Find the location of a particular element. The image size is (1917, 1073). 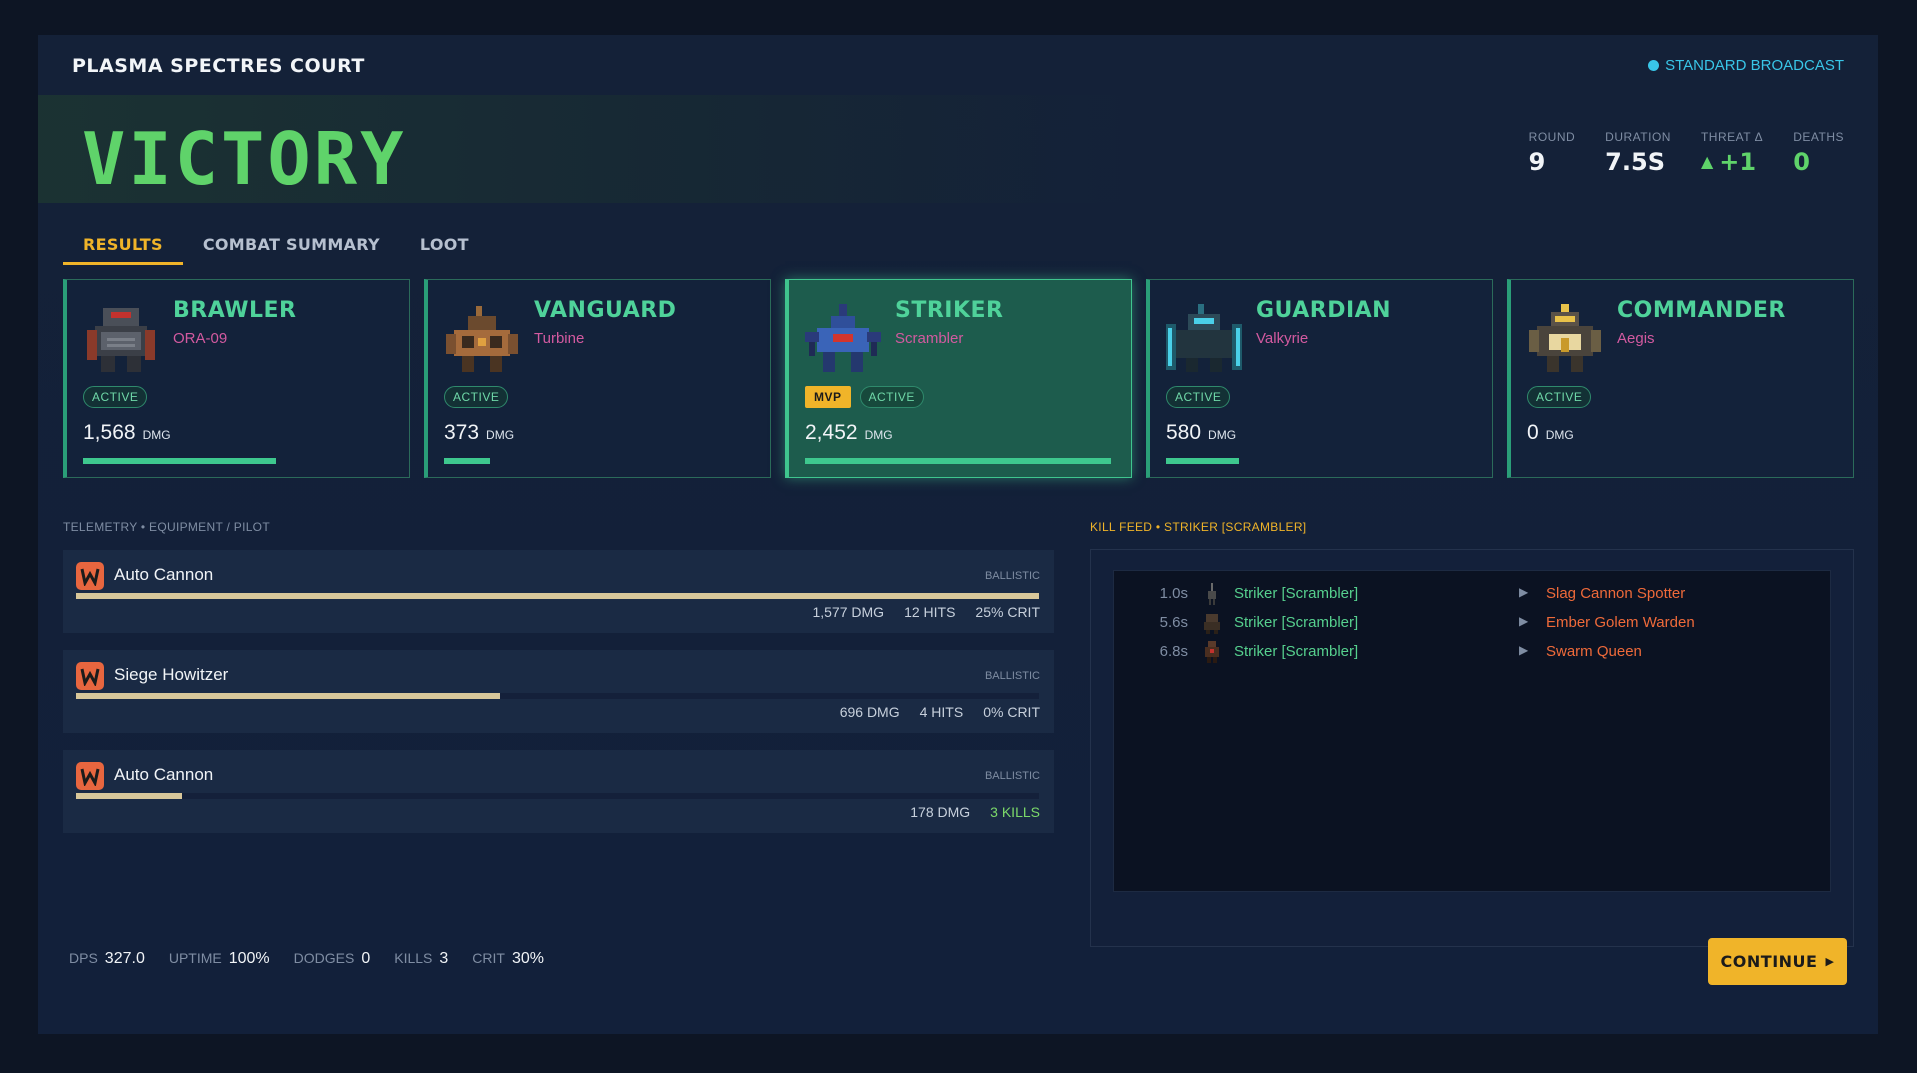

unit-damage: 2,452 DMG is located at coordinates (849, 433).